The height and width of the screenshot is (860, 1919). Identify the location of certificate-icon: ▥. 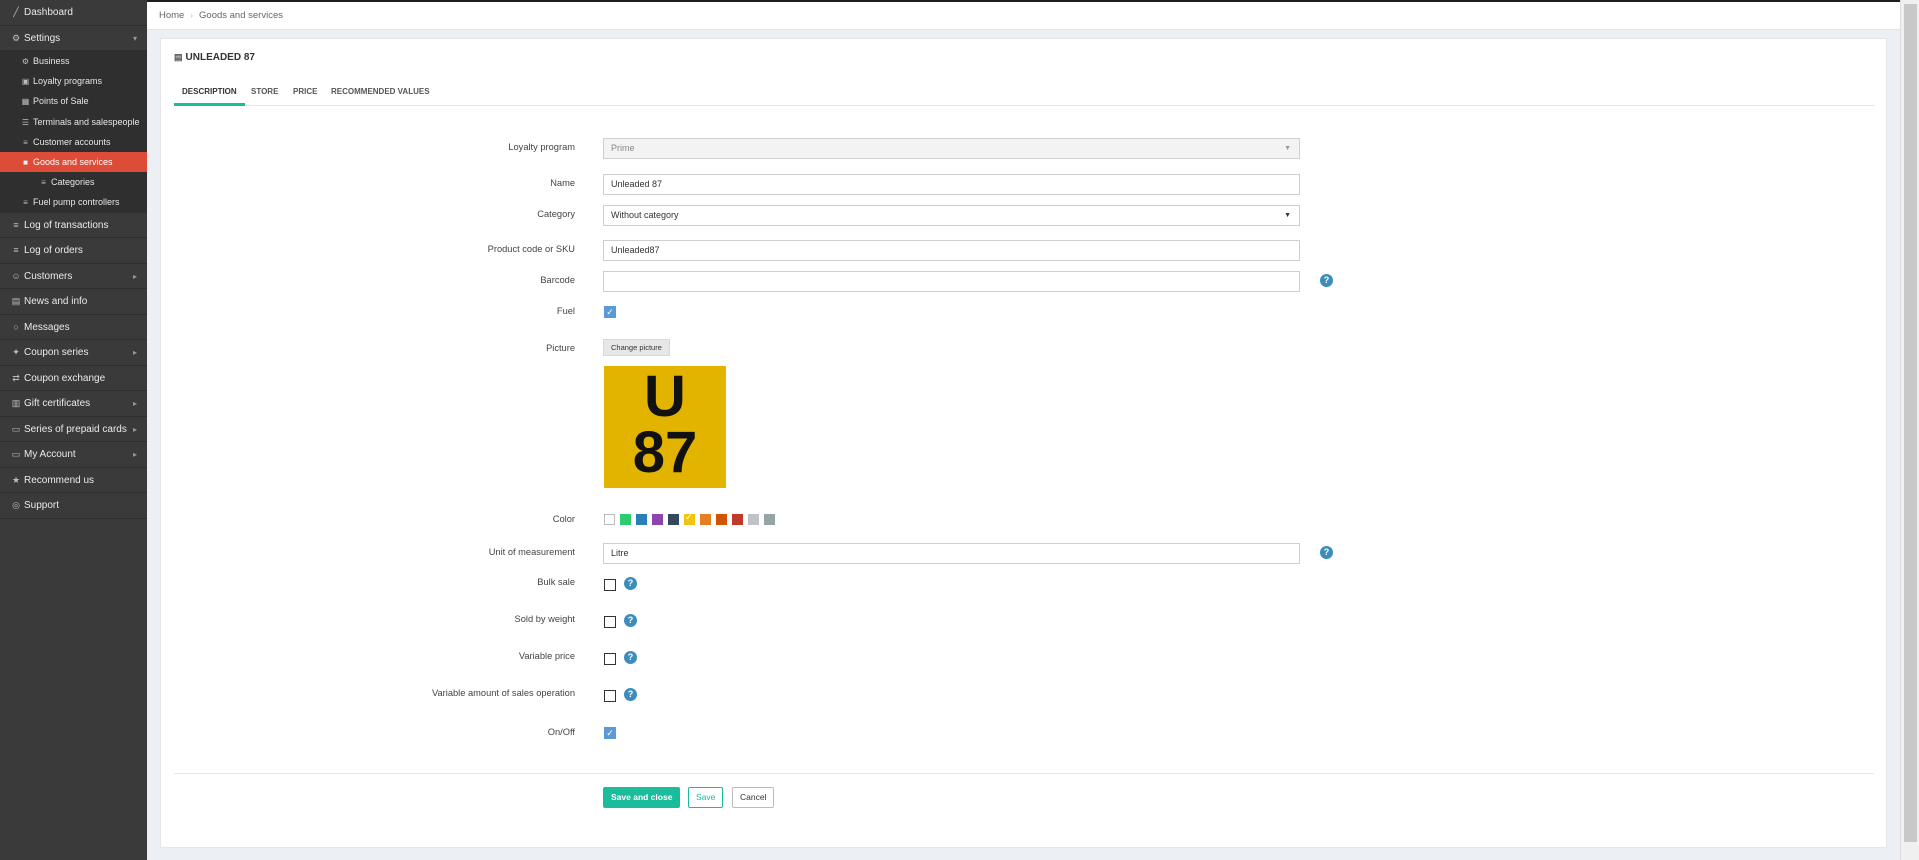
(16, 403).